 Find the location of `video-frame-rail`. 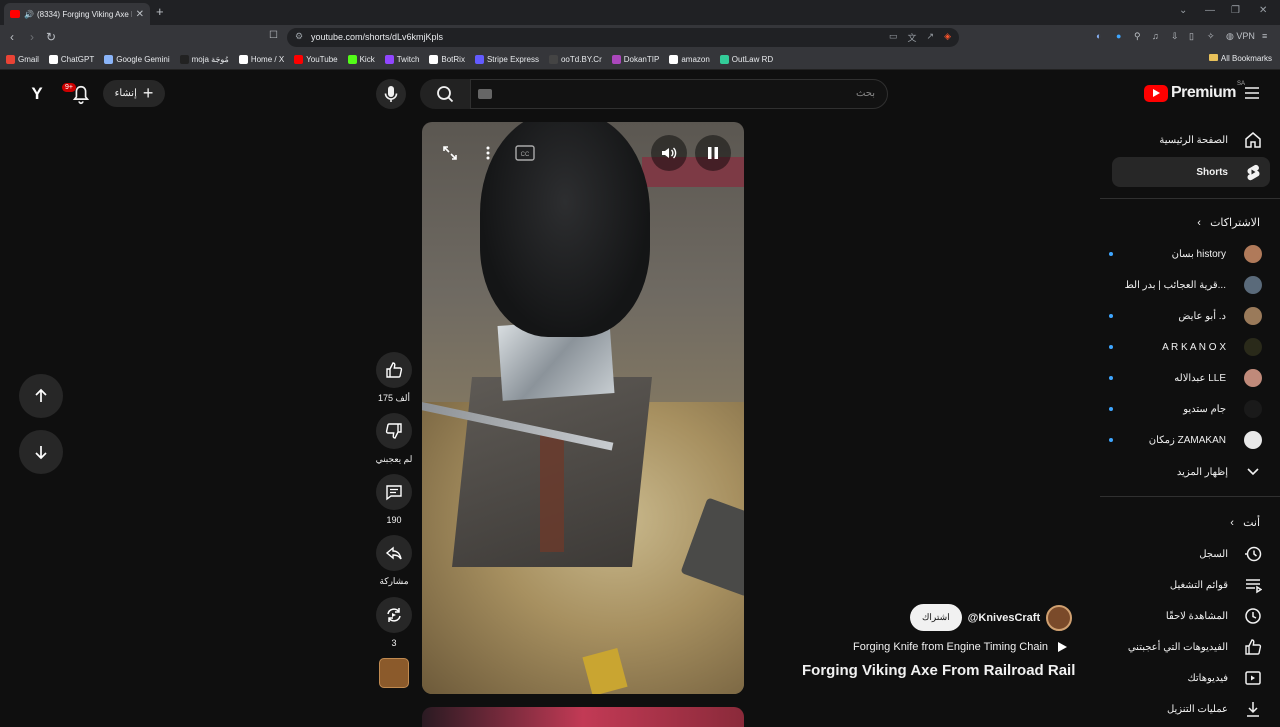

video-frame-rail is located at coordinates (552, 492).